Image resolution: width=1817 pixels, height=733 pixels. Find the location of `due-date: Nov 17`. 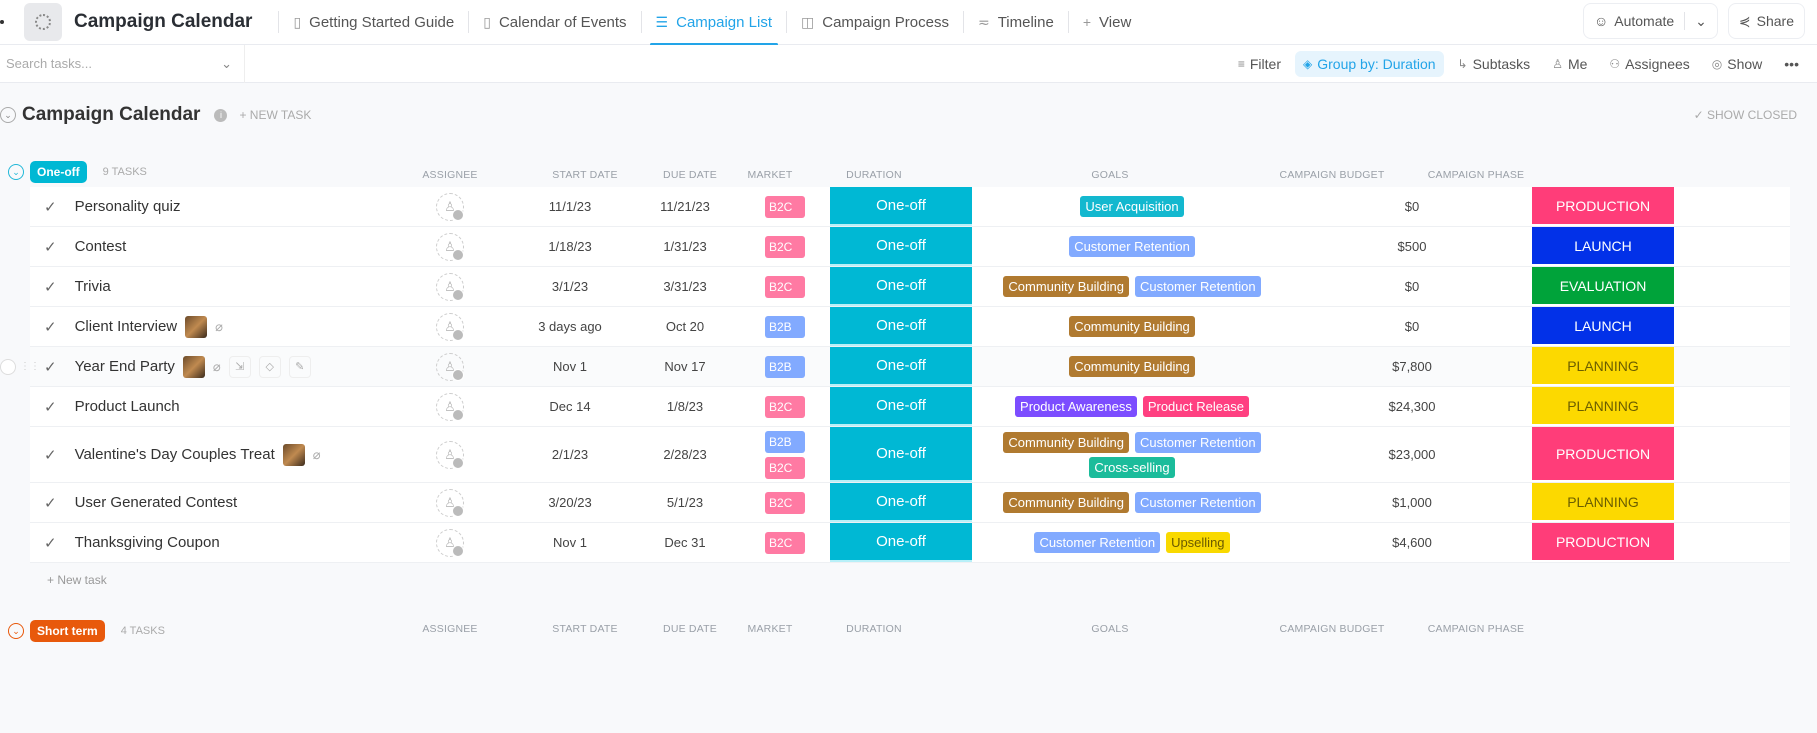

due-date: Nov 17 is located at coordinates (685, 366).